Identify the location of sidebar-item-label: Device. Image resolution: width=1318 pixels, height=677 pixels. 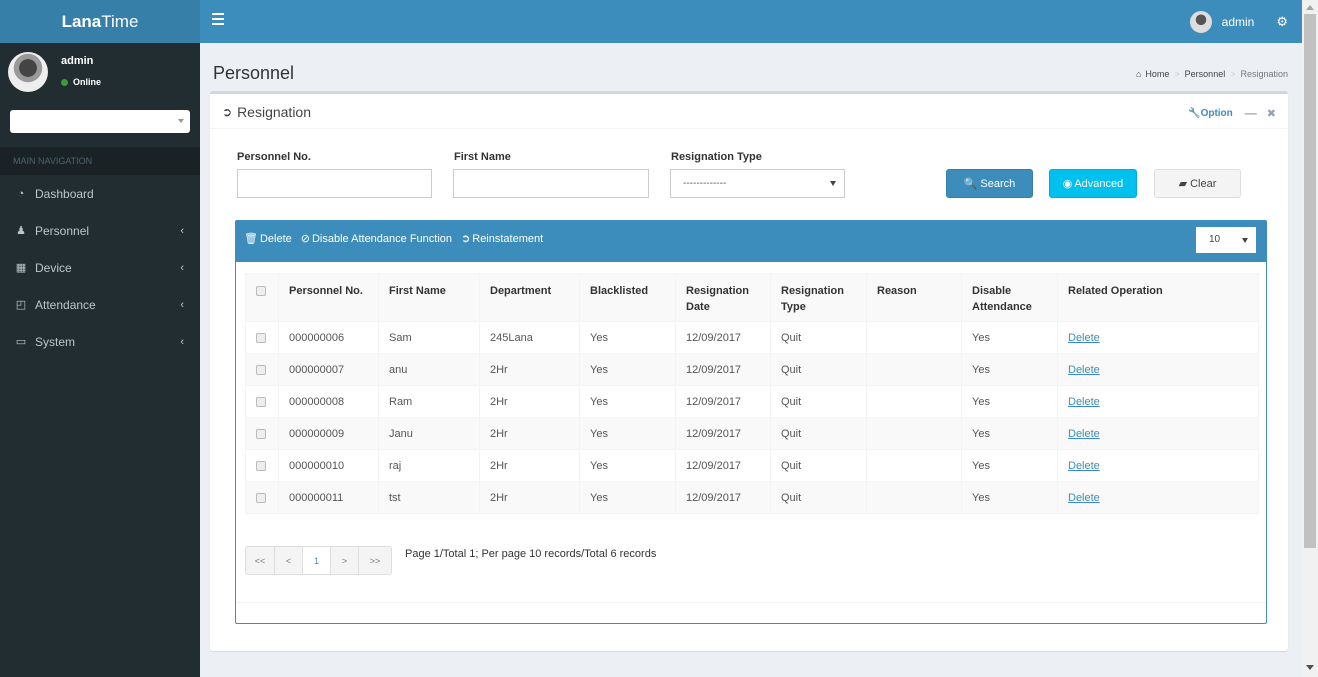
(53, 267).